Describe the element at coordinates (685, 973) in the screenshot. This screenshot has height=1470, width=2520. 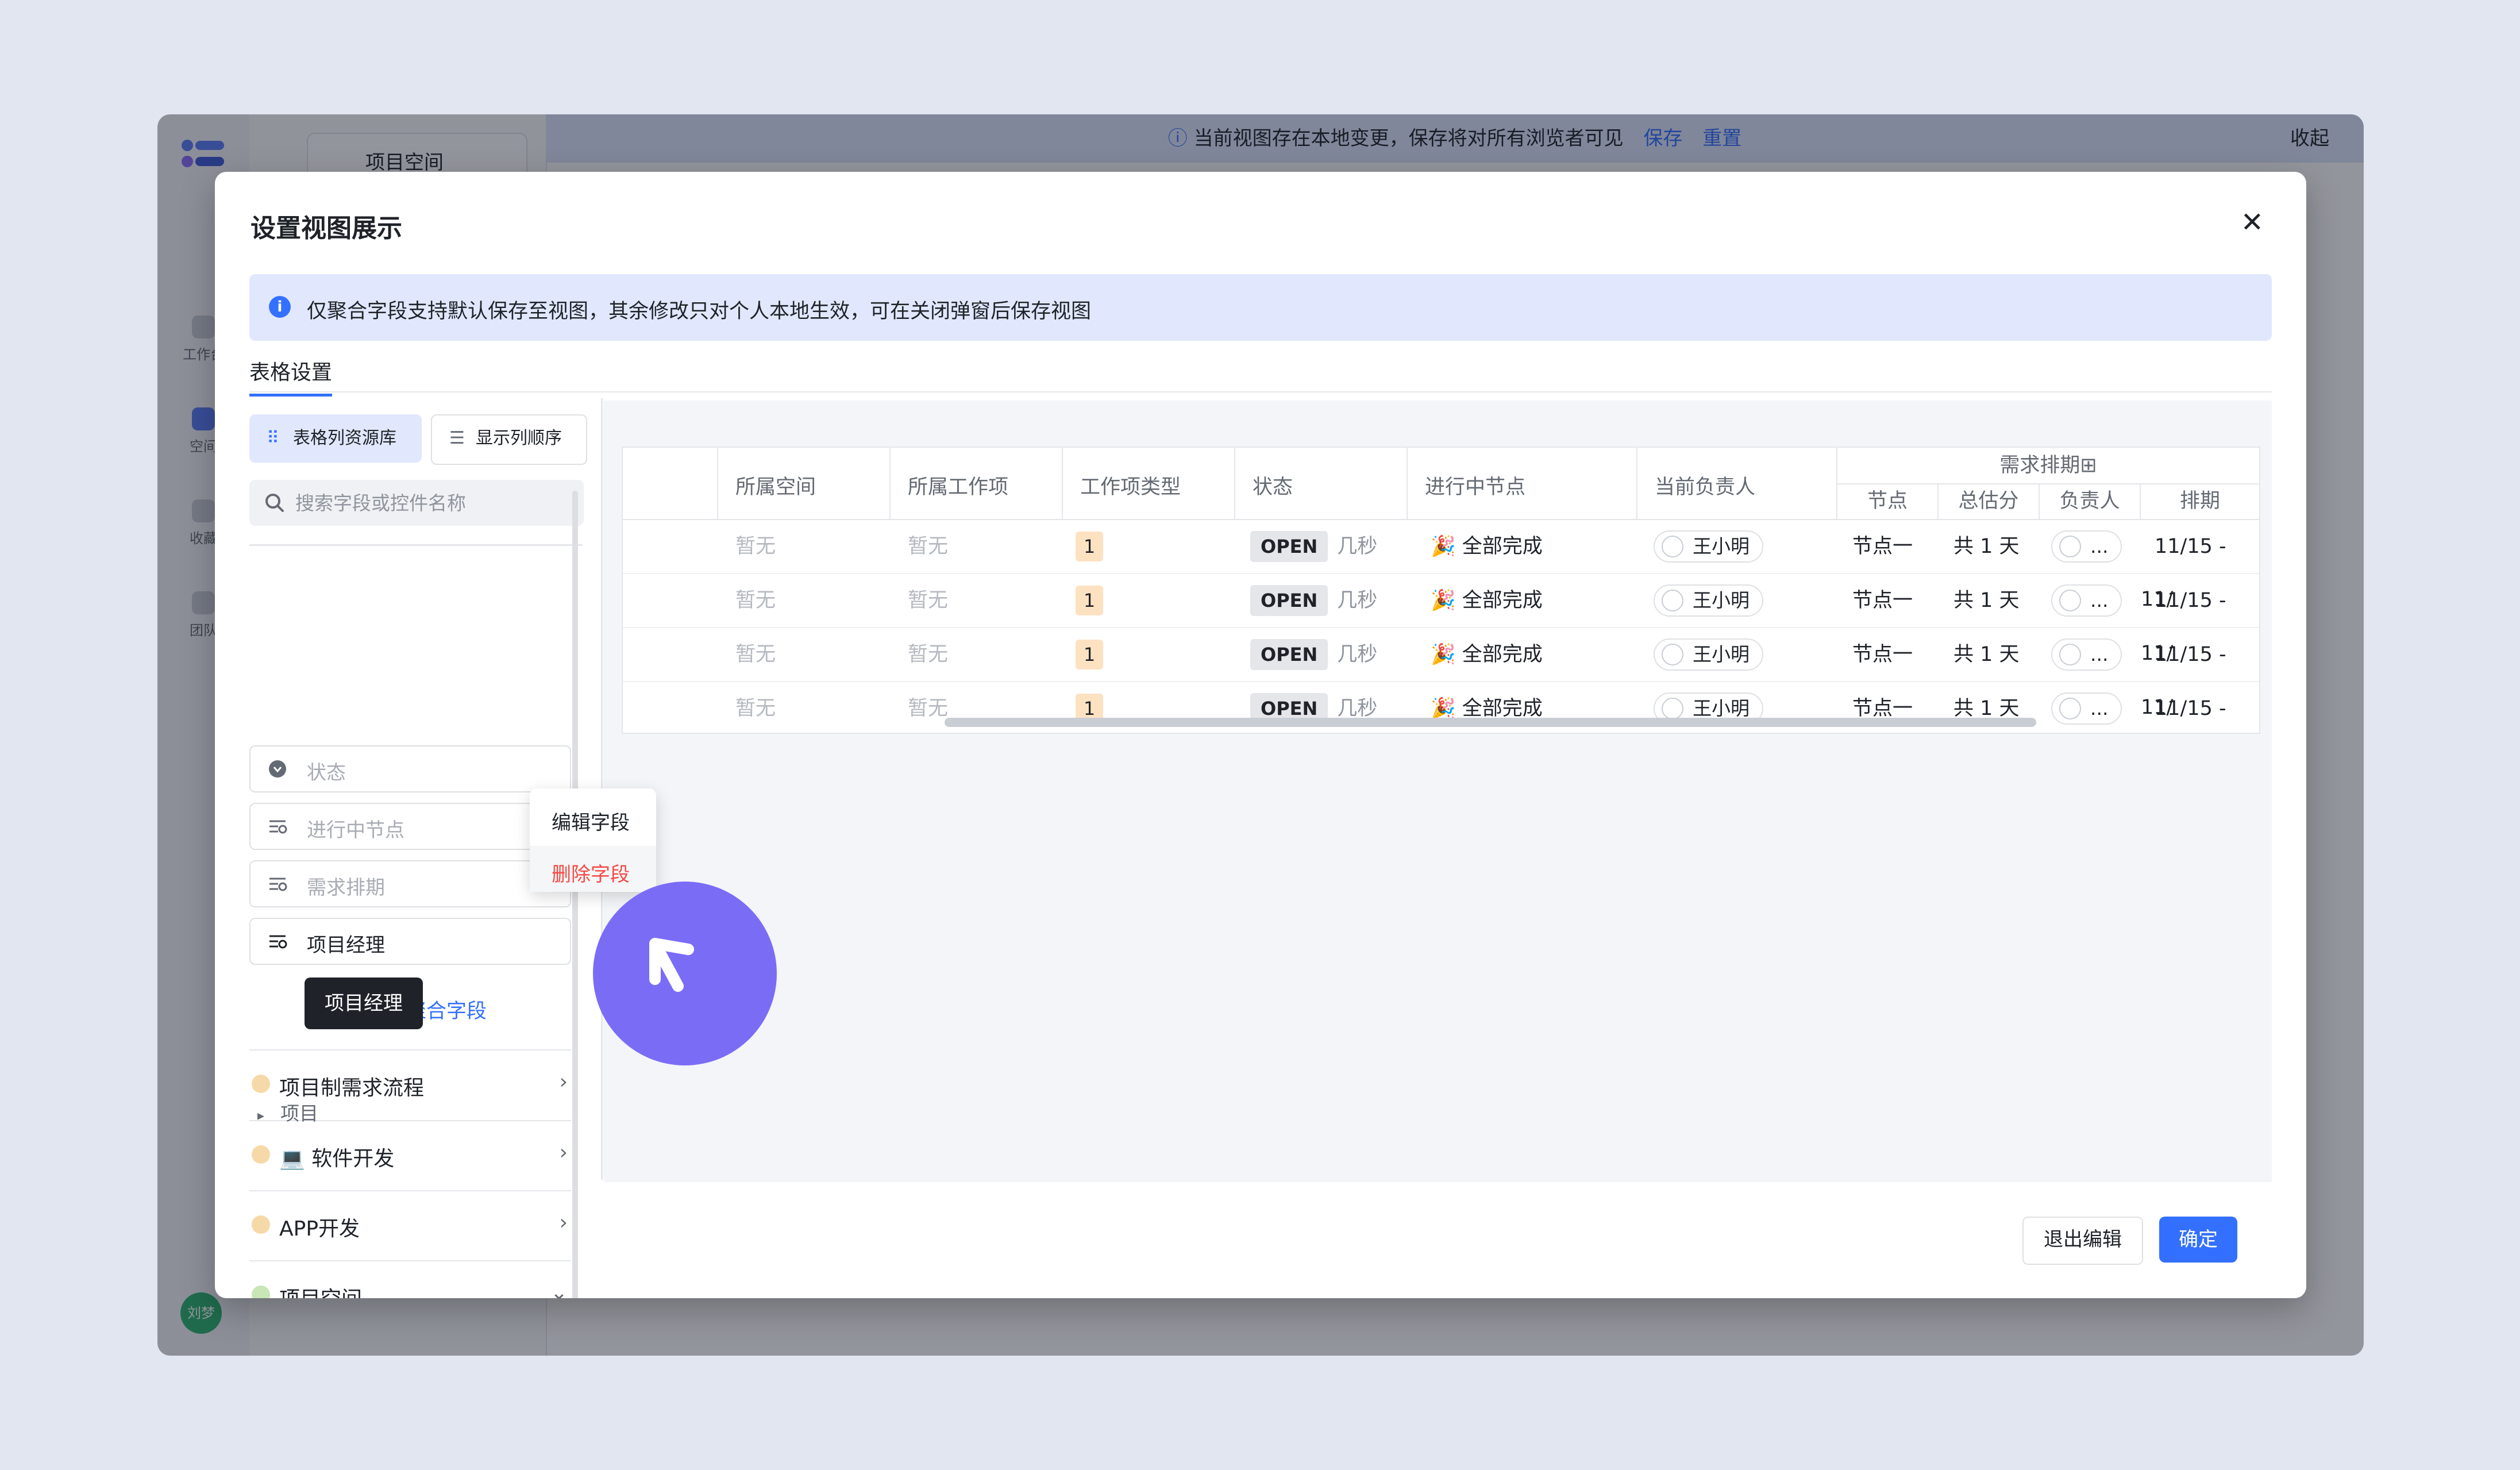
I see `cursor-indicator` at that location.